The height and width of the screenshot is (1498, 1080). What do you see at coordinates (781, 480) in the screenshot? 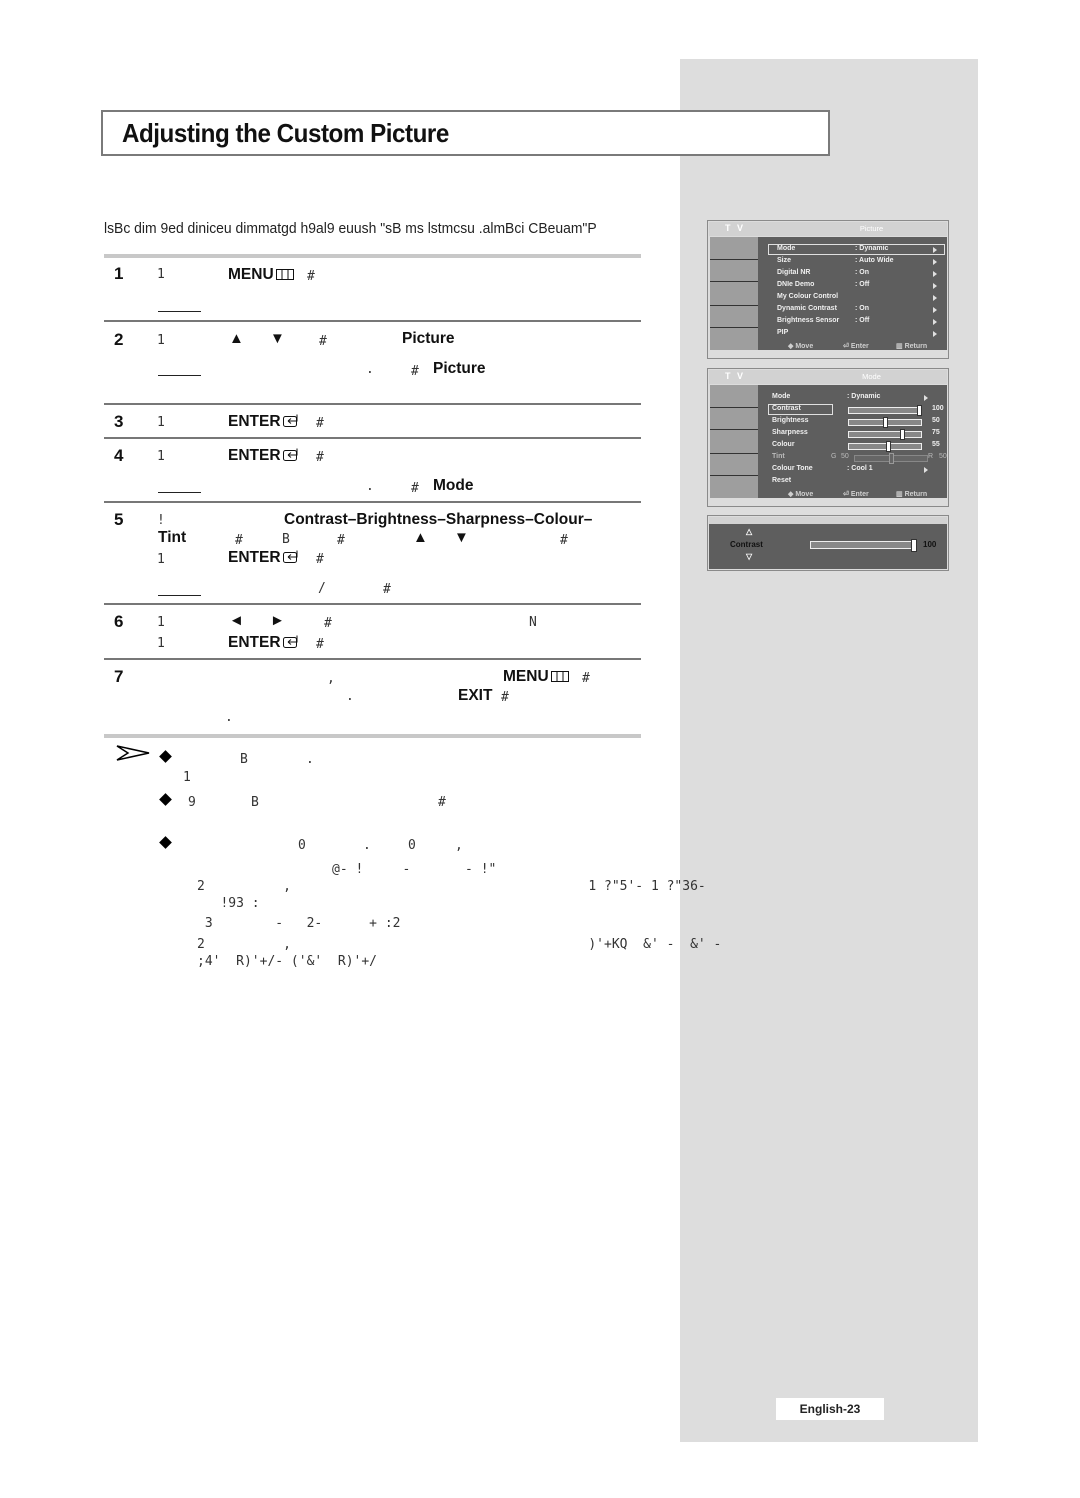
I see `reset-item: Reset` at bounding box center [781, 480].